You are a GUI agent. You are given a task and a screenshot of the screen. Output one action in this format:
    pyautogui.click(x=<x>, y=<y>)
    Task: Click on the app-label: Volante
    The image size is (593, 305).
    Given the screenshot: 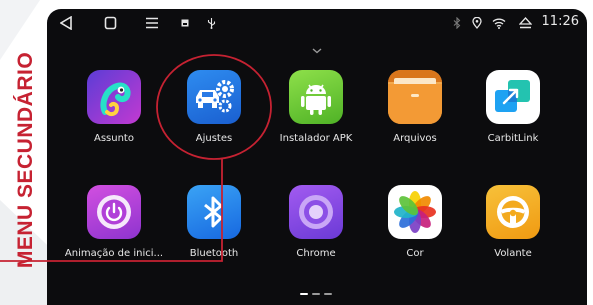 What is the action you would take?
    pyautogui.click(x=513, y=253)
    